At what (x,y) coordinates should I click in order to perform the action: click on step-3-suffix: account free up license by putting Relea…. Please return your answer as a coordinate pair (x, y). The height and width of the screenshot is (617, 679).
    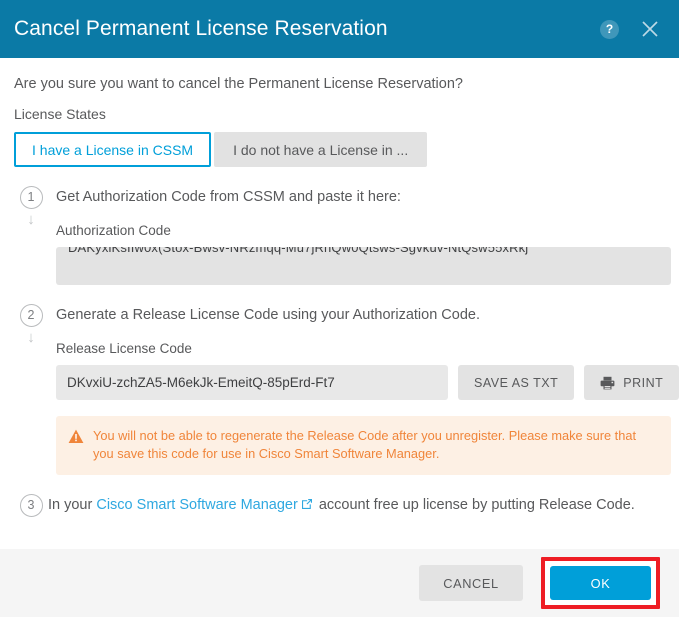
    Looking at the image, I should click on (474, 505).